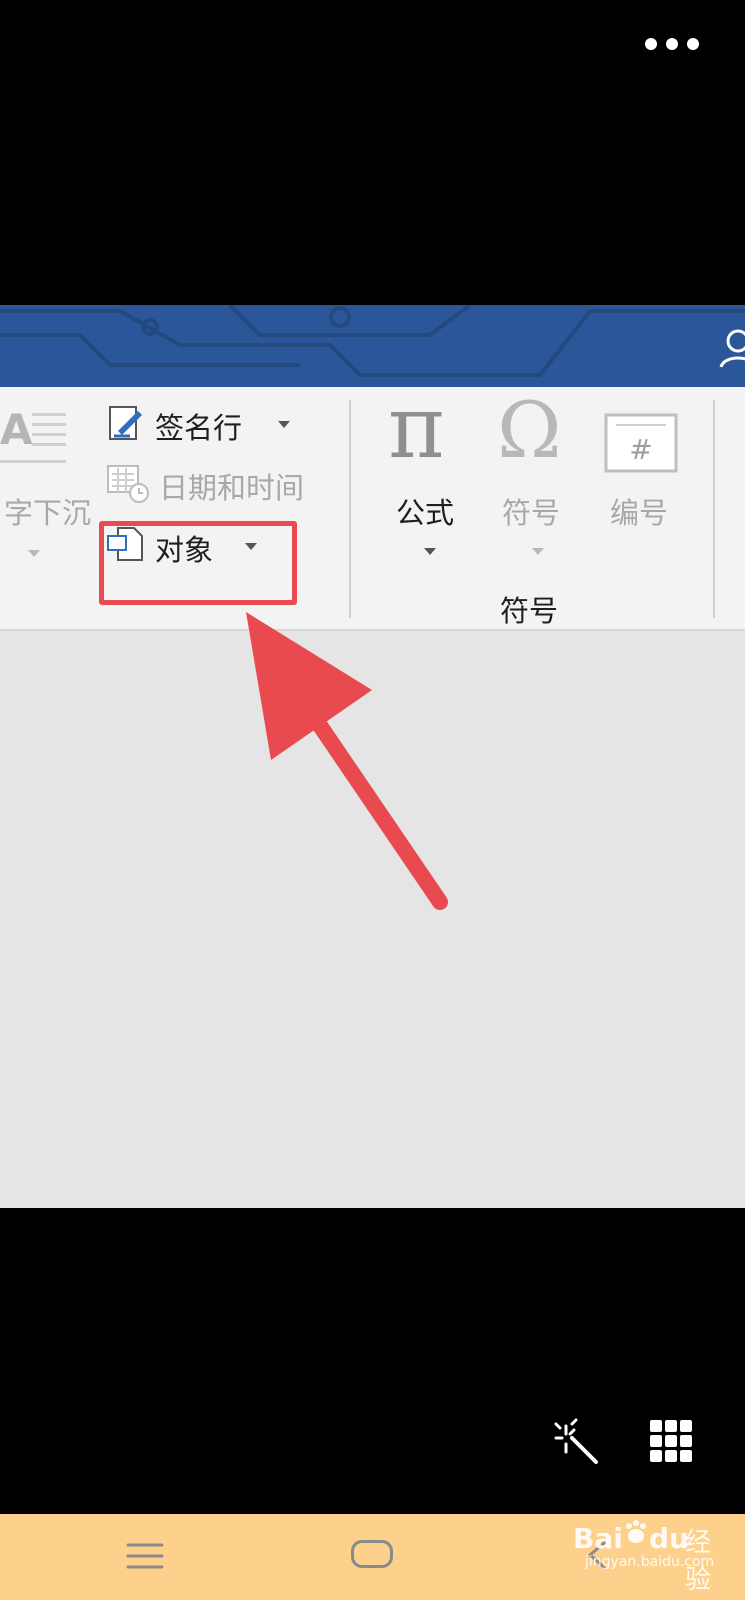 This screenshot has height=1600, width=745. I want to click on paw-icon, so click(636, 1531).